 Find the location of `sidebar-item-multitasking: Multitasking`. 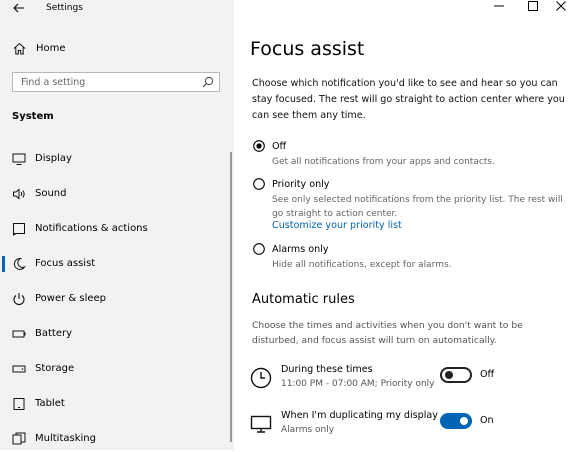

sidebar-item-multitasking: Multitasking is located at coordinates (115, 439).